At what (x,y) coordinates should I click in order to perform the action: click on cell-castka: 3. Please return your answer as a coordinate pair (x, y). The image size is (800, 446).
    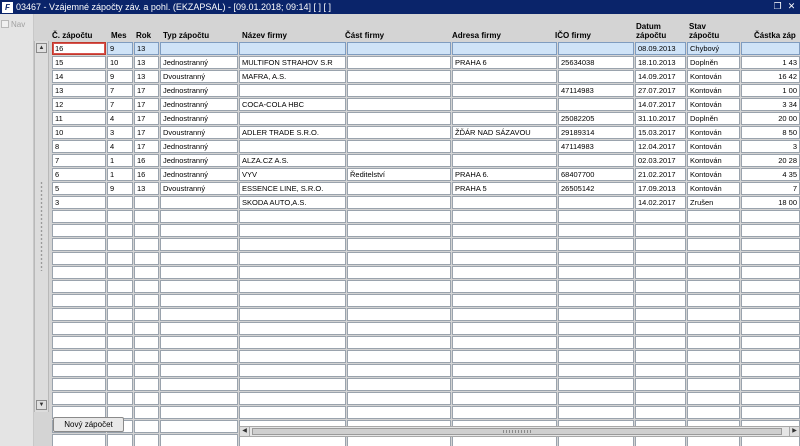
    Looking at the image, I should click on (770, 146).